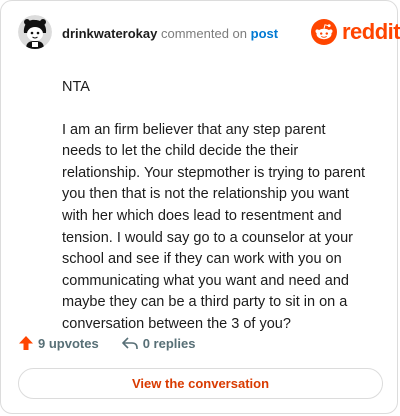 This screenshot has width=400, height=416. What do you see at coordinates (200, 383) in the screenshot?
I see `view-conversation-button: View the conversation` at bounding box center [200, 383].